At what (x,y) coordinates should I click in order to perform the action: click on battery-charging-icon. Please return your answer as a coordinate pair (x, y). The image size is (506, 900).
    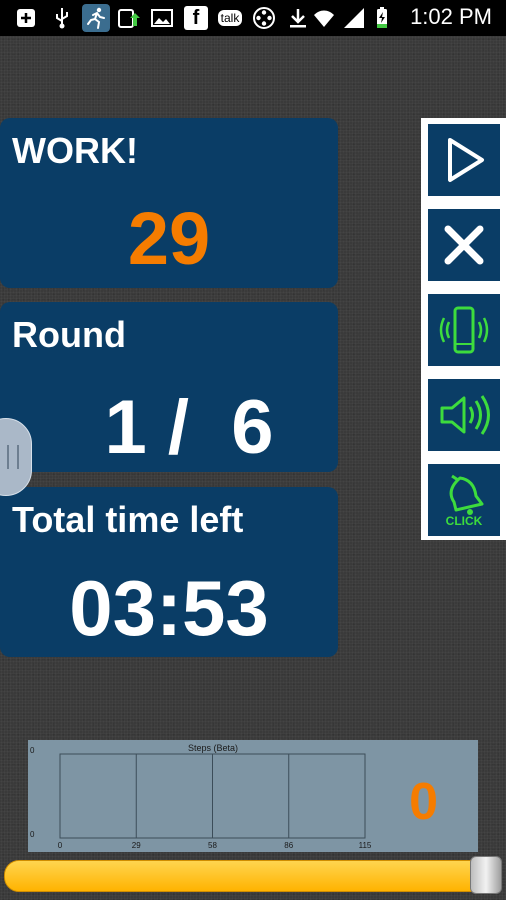
    Looking at the image, I should click on (382, 18).